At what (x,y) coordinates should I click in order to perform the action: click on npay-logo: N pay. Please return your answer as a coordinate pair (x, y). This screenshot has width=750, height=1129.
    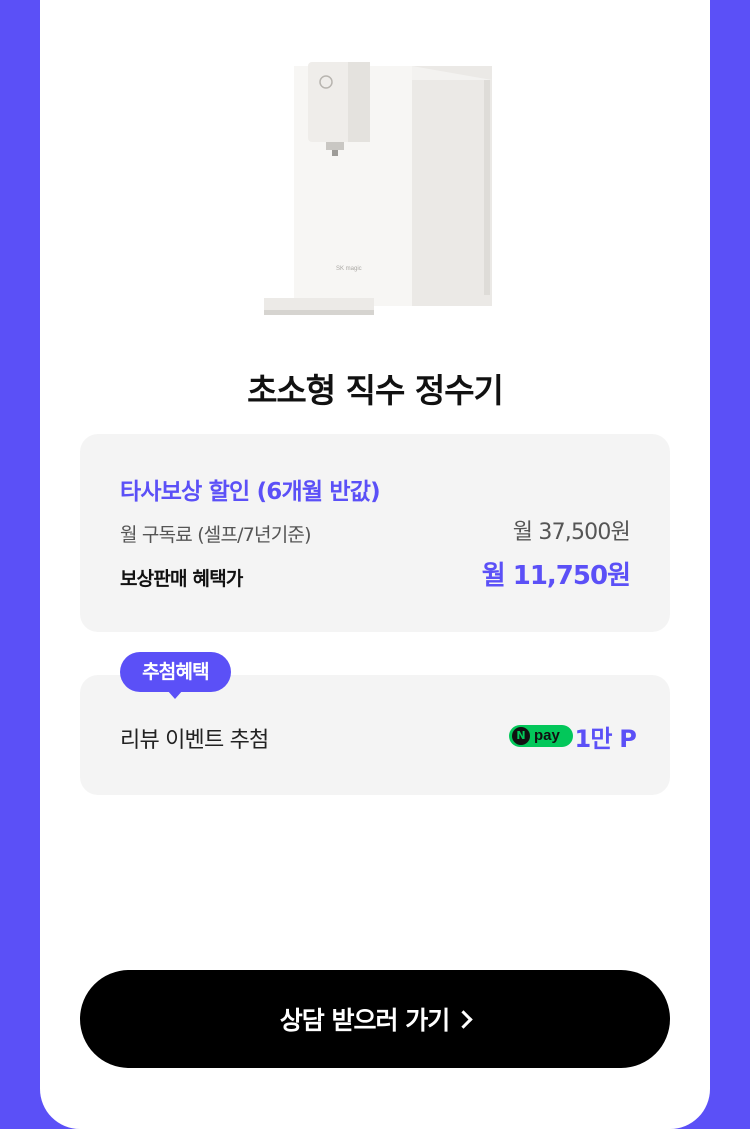
    Looking at the image, I should click on (541, 736).